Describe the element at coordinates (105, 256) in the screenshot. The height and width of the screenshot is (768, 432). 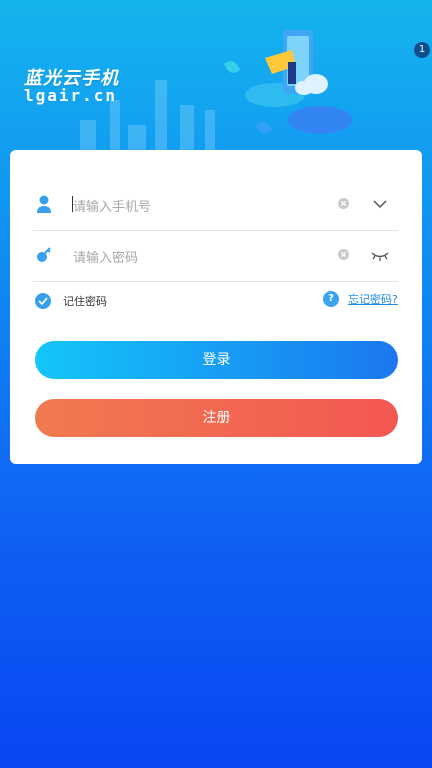
I see `password-input: 请输入密码` at that location.